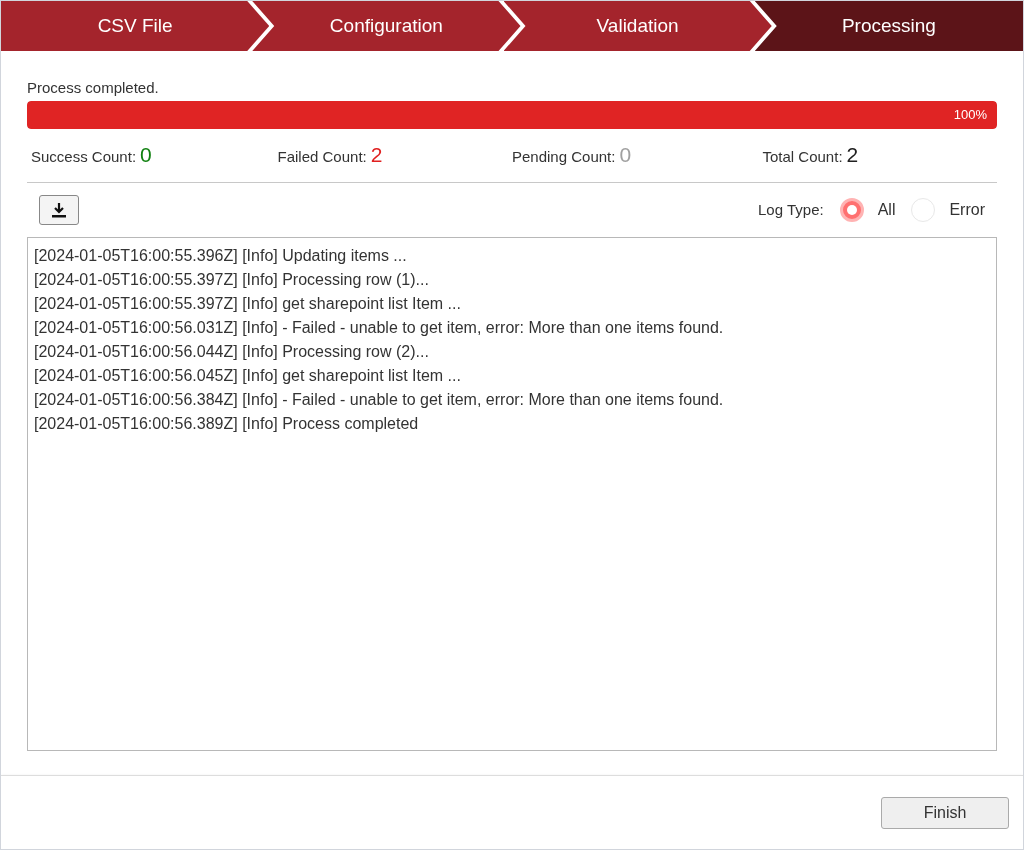 The width and height of the screenshot is (1024, 850). I want to click on log-line: [2024-01-05T16:00:56.384Z] [Info] - Failed - unable to get item, error: More than one items found., so click(379, 400).